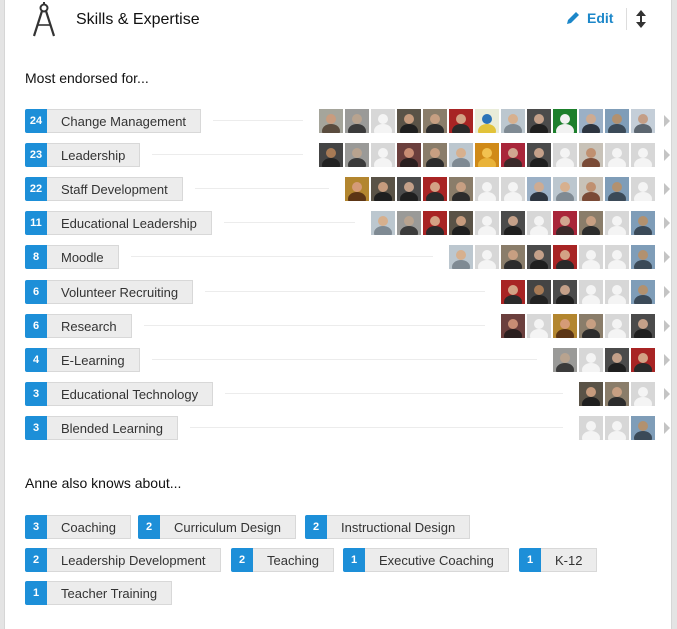 This screenshot has width=677, height=629. I want to click on skill-pill: 23 Leadership, so click(83, 155).